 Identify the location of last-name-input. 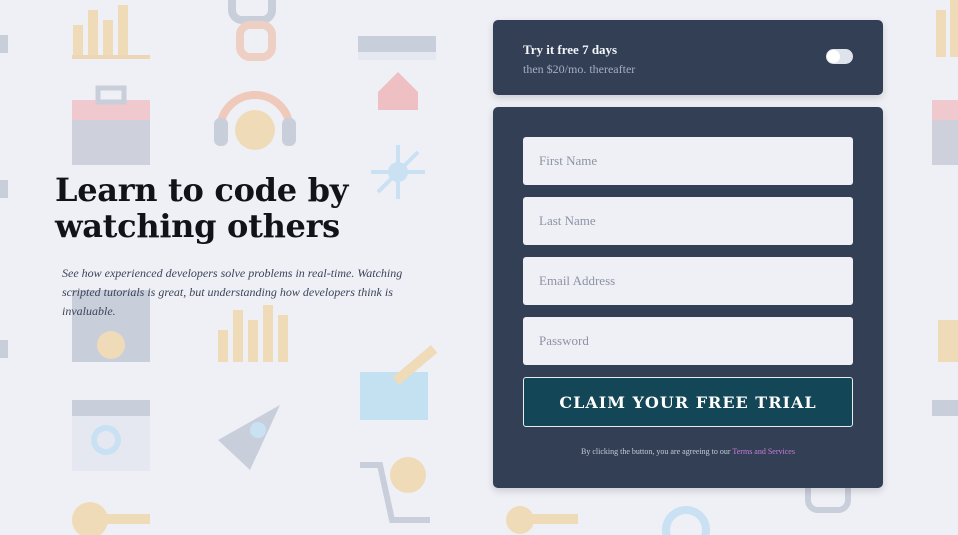
(688, 221).